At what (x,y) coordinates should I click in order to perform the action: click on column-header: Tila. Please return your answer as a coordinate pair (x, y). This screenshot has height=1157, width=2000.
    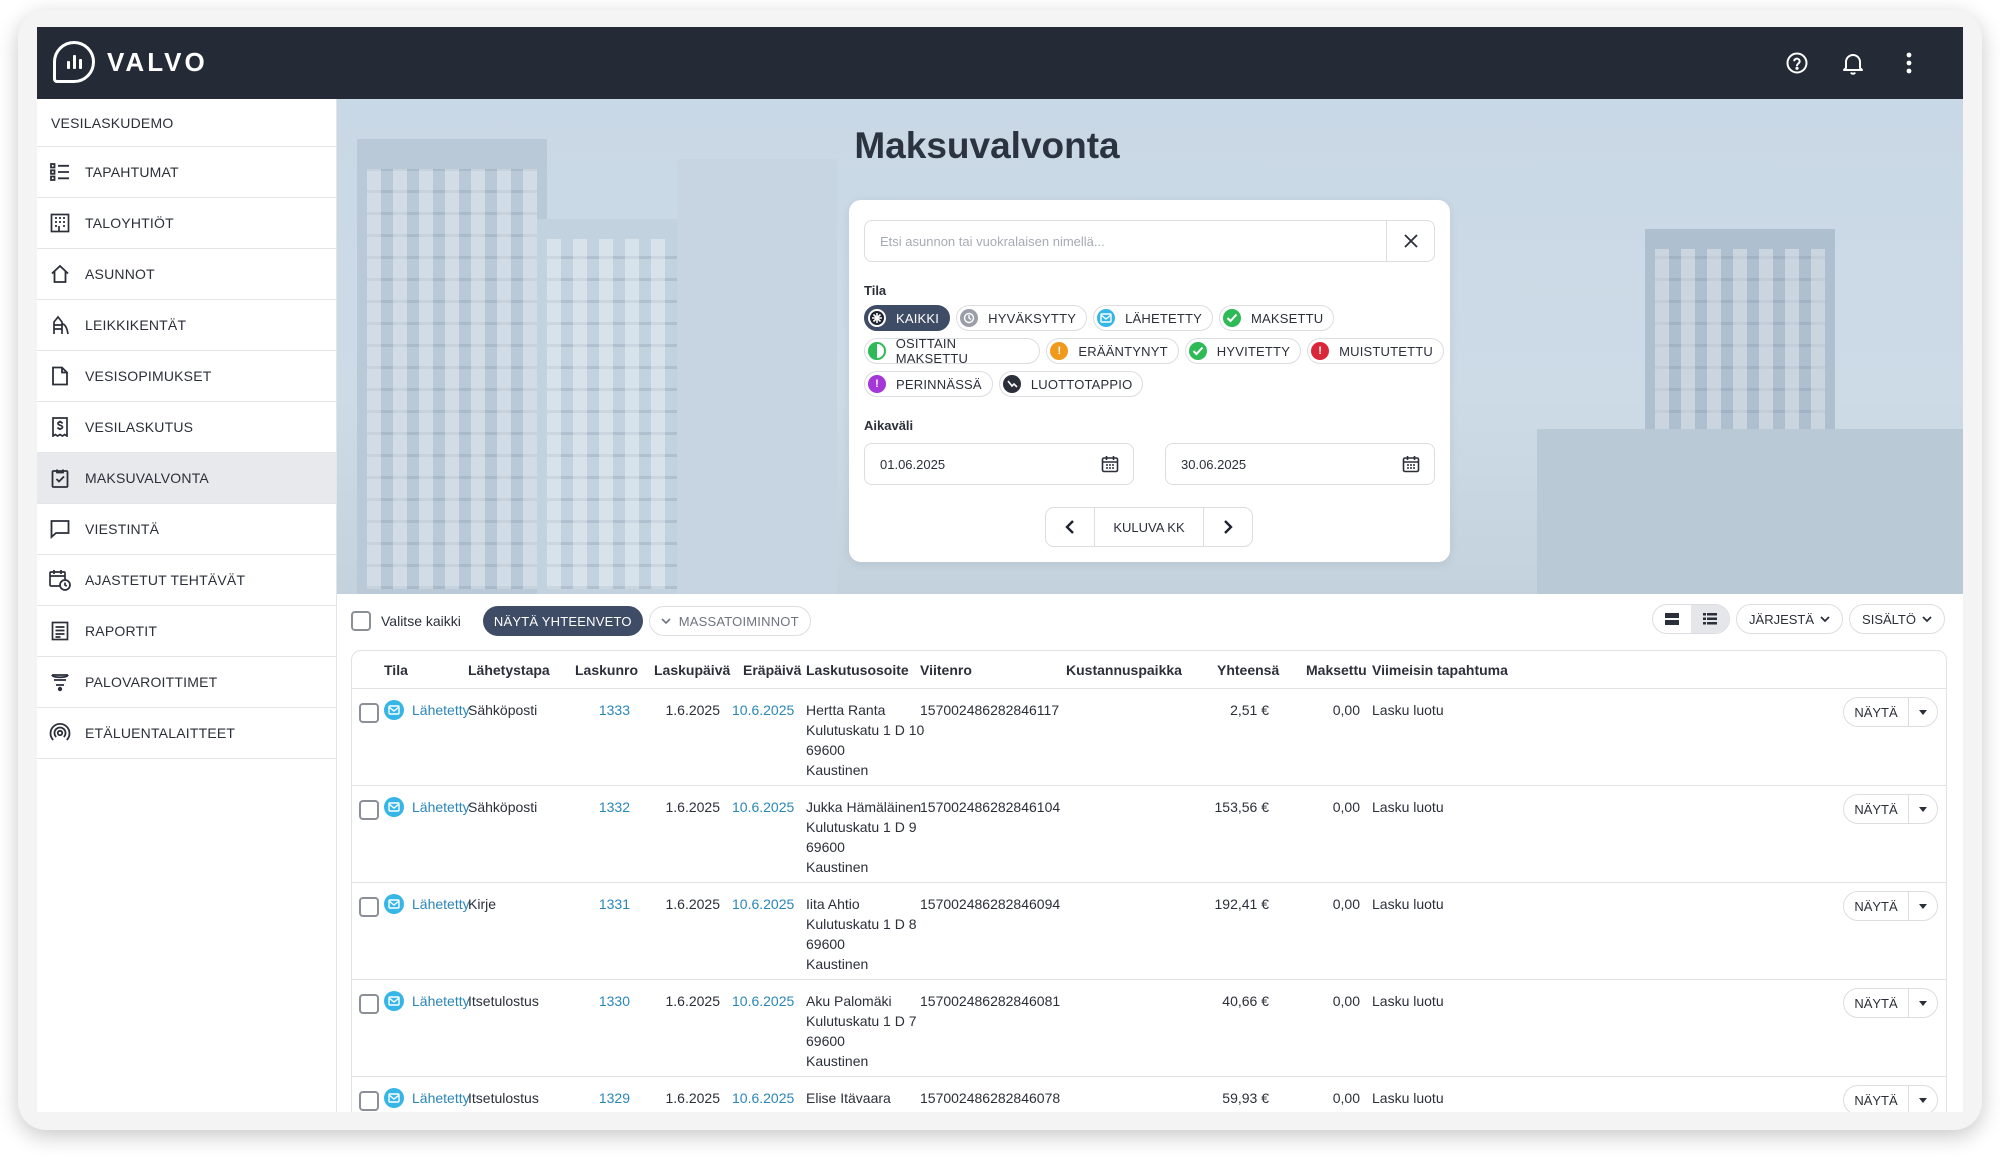
    Looking at the image, I should click on (396, 670).